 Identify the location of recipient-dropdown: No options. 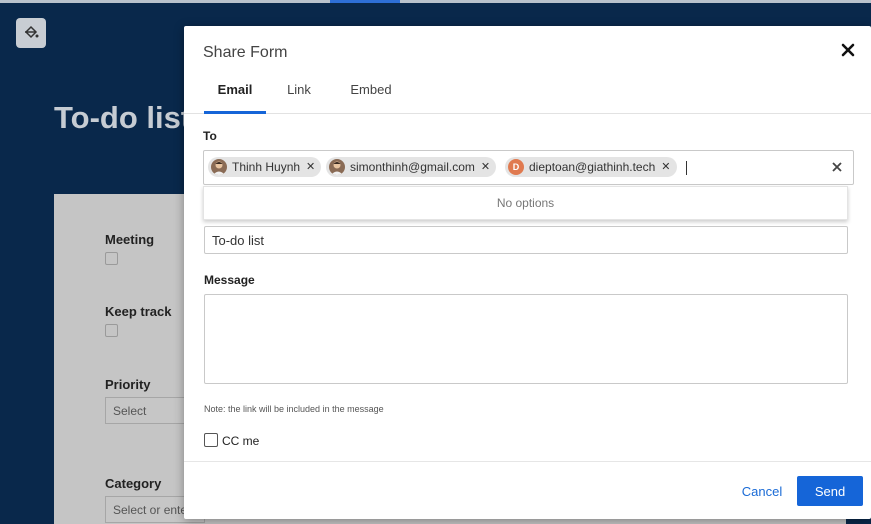
(525, 203).